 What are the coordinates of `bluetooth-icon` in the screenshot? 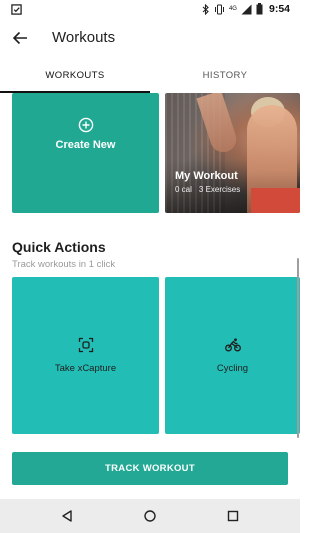 It's located at (205, 9).